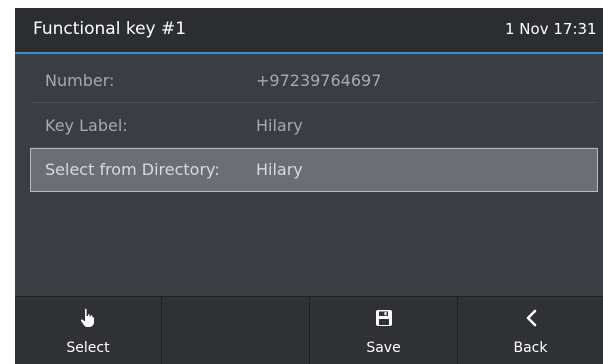 The width and height of the screenshot is (603, 364). I want to click on select-from-directory-row: Select from Directory: Hilary, so click(314, 170).